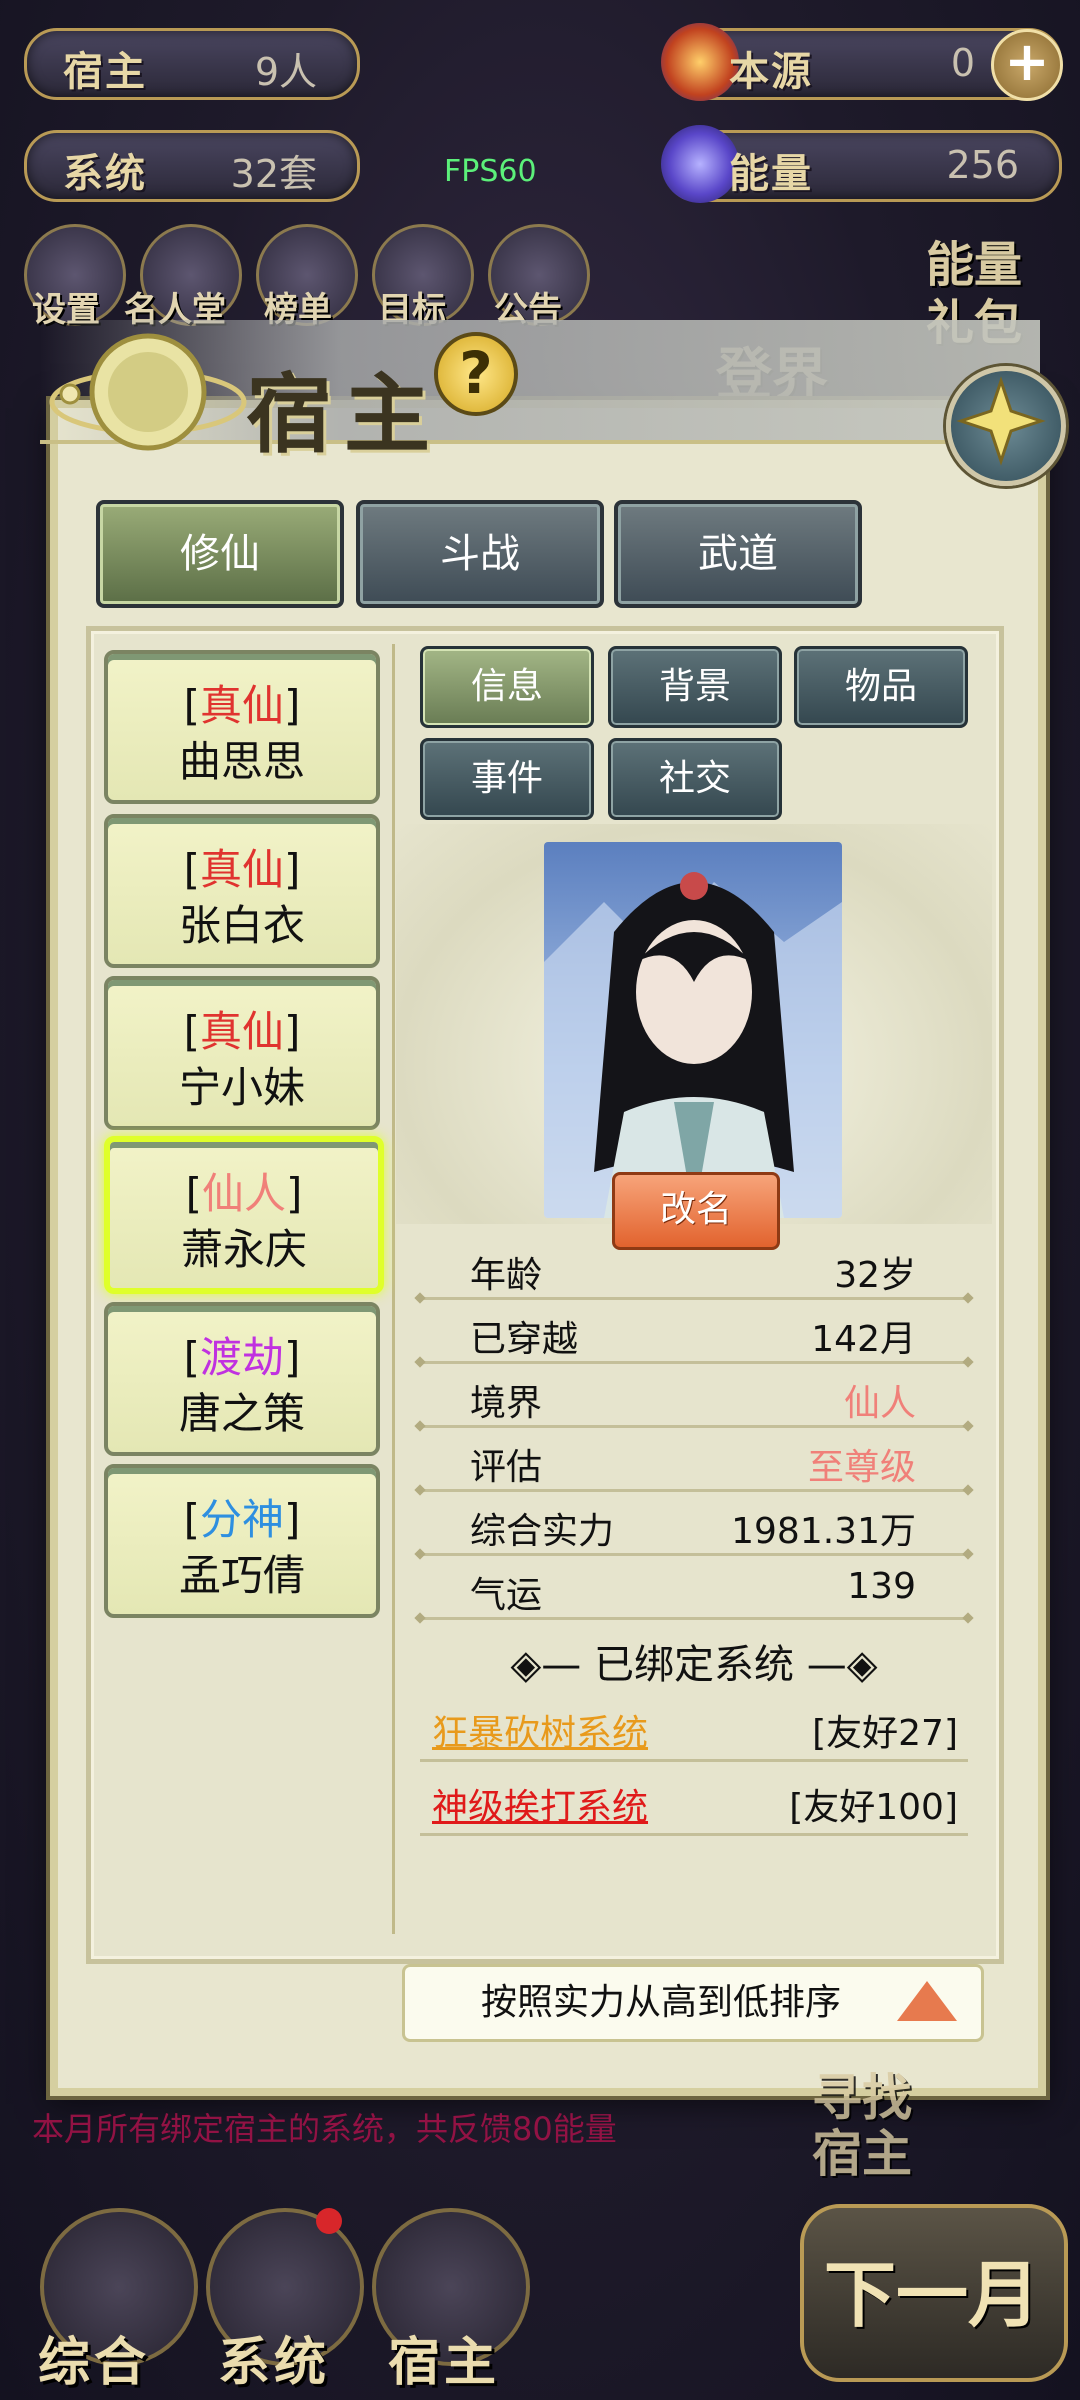 Image resolution: width=1080 pixels, height=2400 pixels. I want to click on host-card: [渡劫] 唐之策, so click(242, 1379).